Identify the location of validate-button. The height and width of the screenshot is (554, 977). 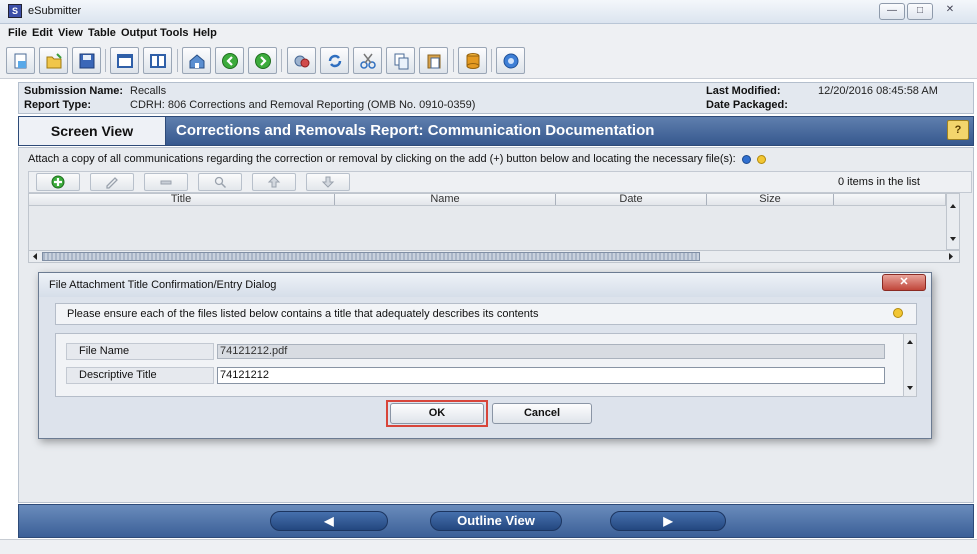
(301, 60).